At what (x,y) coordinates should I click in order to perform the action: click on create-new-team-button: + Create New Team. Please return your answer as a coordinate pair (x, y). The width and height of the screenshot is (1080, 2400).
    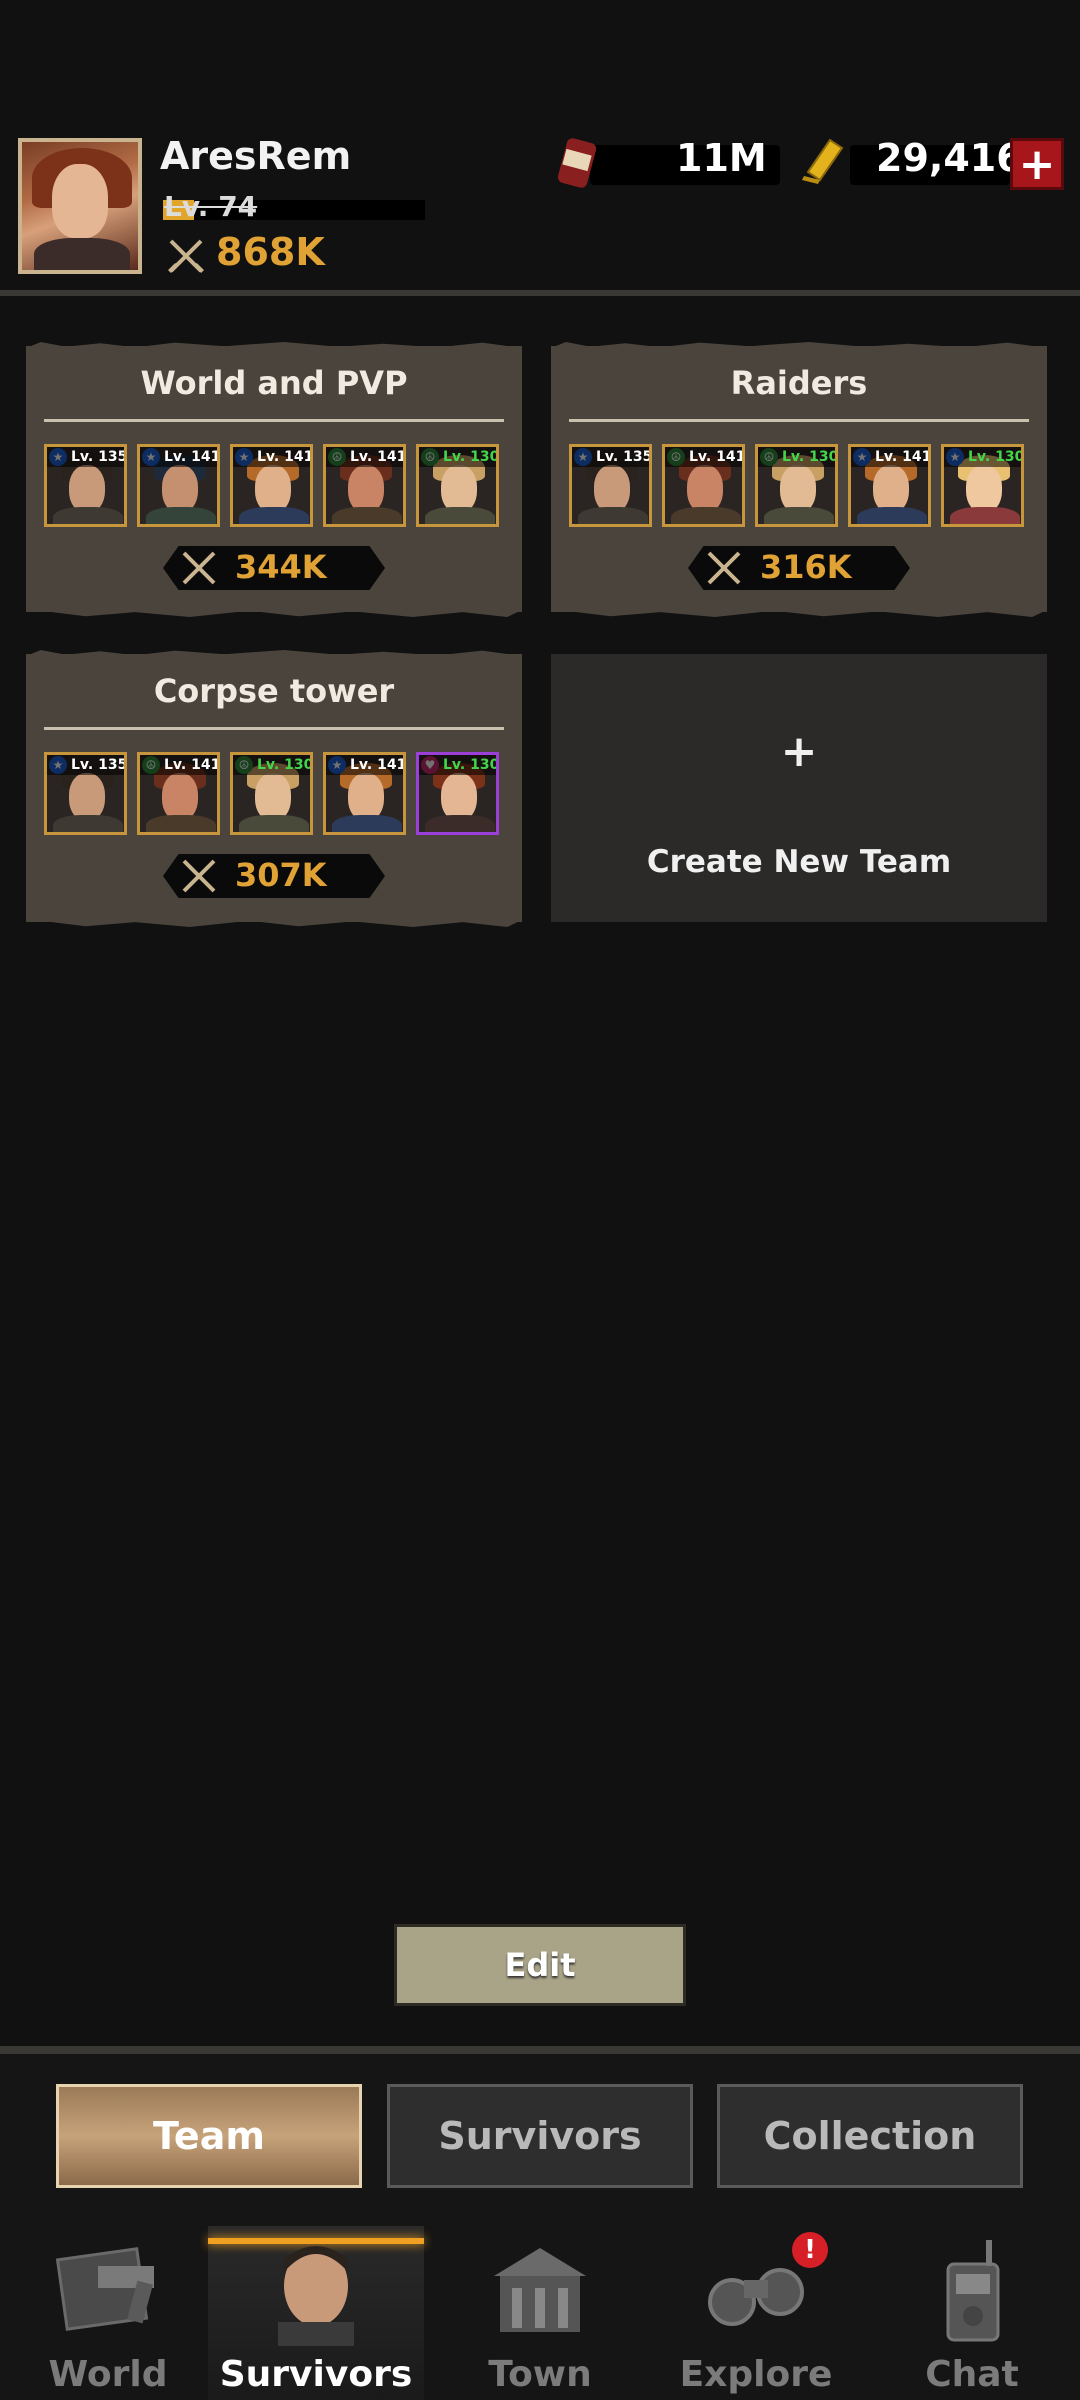
    Looking at the image, I should click on (799, 788).